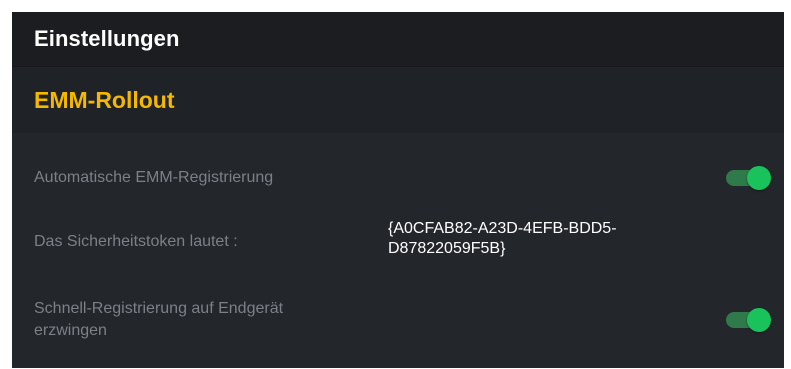 Image resolution: width=791 pixels, height=369 pixels. I want to click on security-token-label: Das Sicherheitstoken lautet :, so click(136, 241).